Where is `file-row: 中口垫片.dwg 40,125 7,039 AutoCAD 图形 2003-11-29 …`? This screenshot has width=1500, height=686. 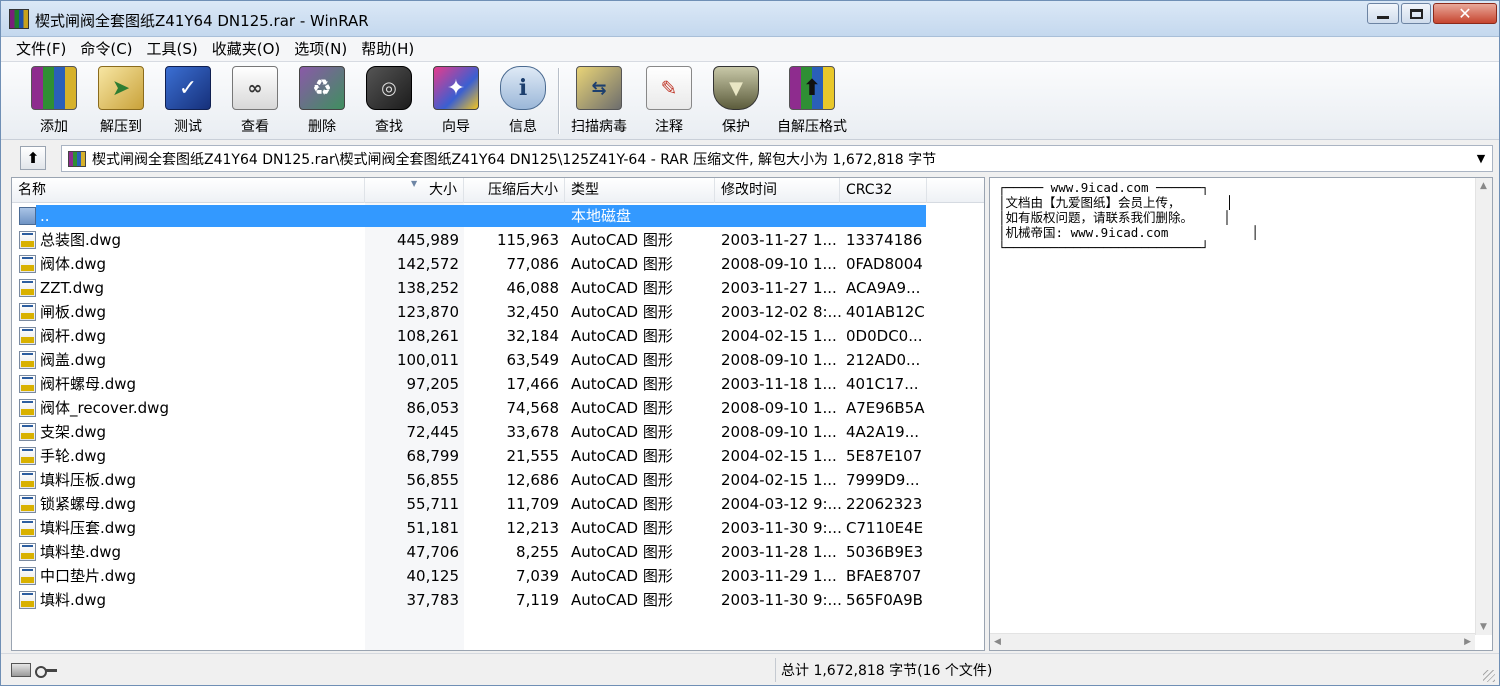
file-row: 中口垫片.dwg 40,125 7,039 AutoCAD 图形 2003-11-29 … is located at coordinates (498, 576).